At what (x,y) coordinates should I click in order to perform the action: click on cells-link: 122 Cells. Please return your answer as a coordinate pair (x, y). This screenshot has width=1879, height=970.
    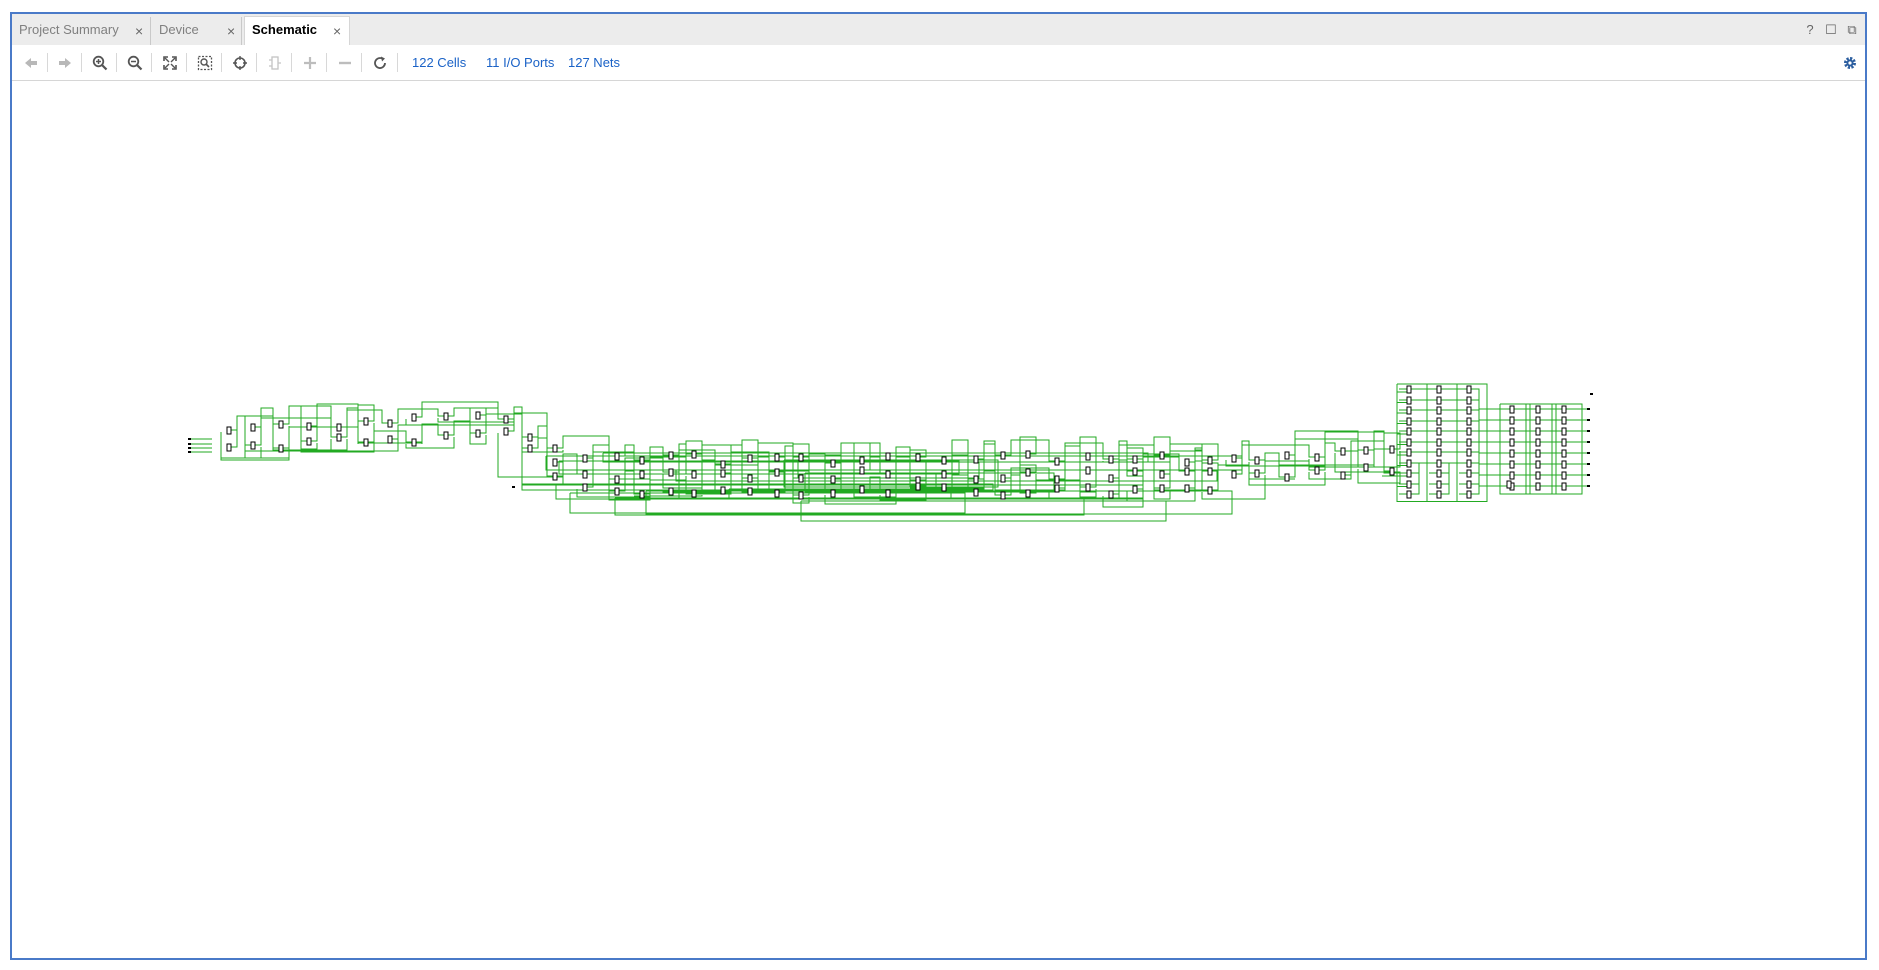
    Looking at the image, I should click on (439, 62).